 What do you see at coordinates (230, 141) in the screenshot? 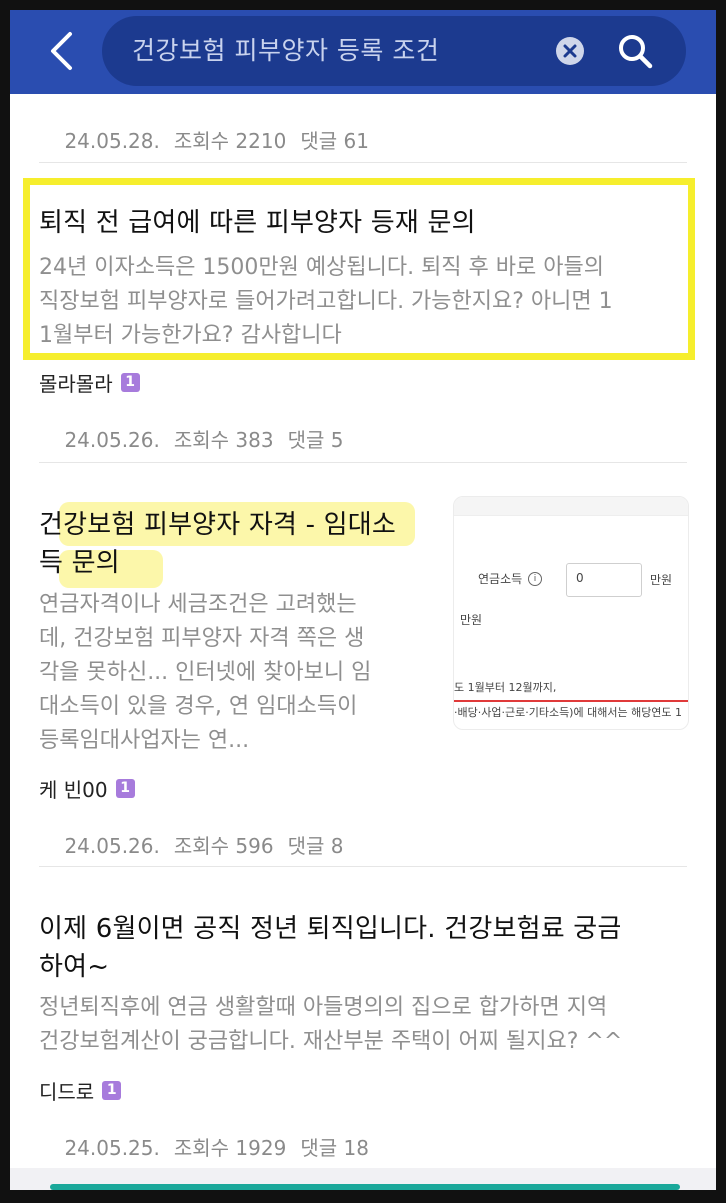
I see `post-views: 조회수 2210` at bounding box center [230, 141].